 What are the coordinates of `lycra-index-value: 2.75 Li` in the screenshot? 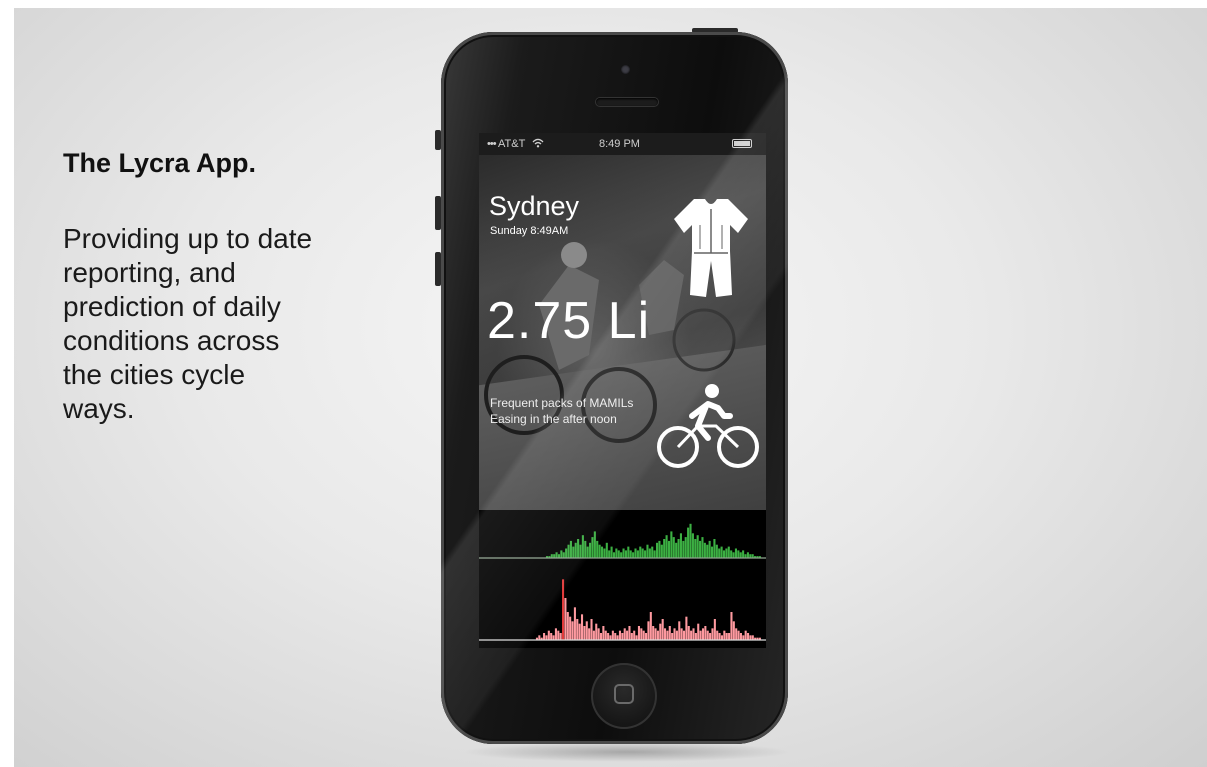 It's located at (569, 321).